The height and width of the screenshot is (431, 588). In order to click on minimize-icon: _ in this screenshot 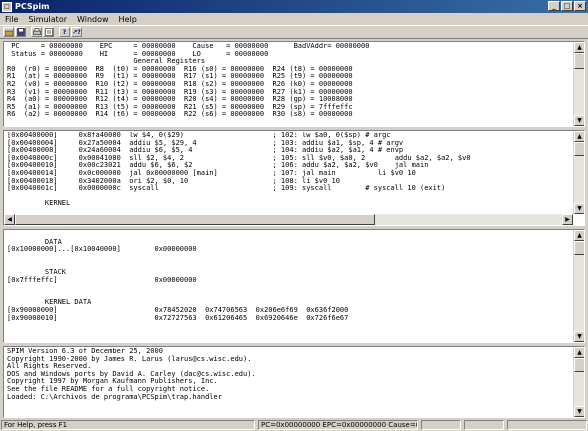, I will do `click(554, 6)`.